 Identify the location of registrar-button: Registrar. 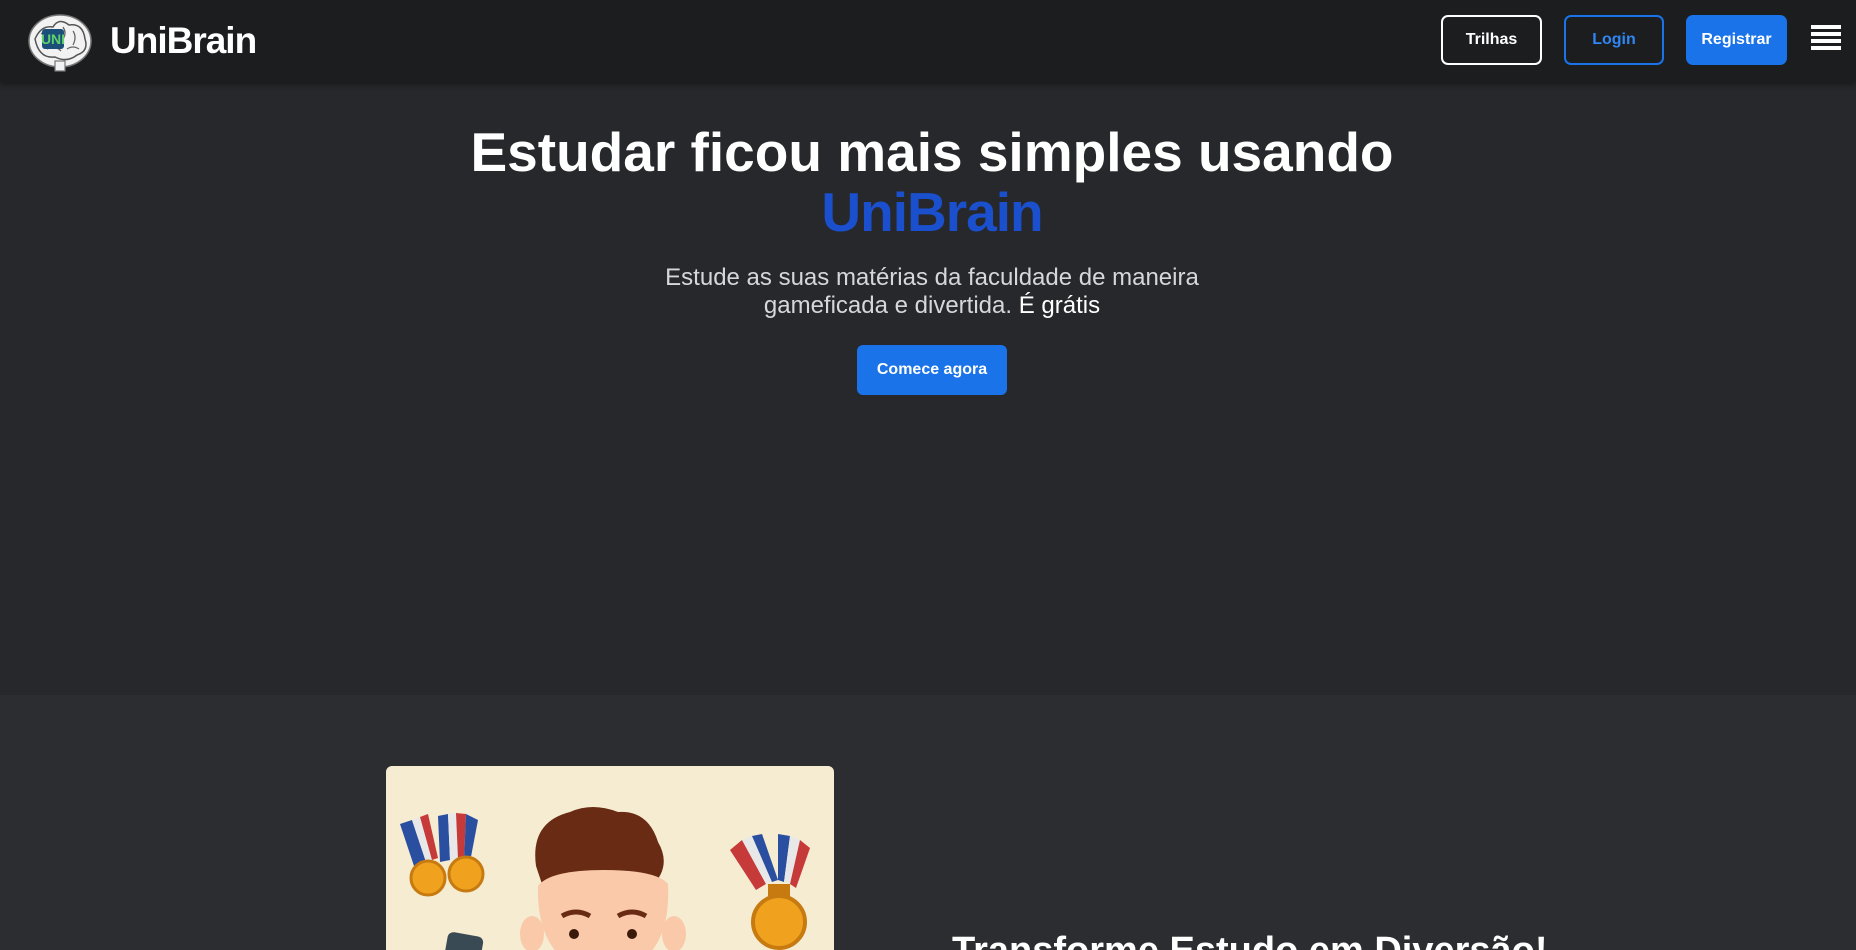
(1736, 40).